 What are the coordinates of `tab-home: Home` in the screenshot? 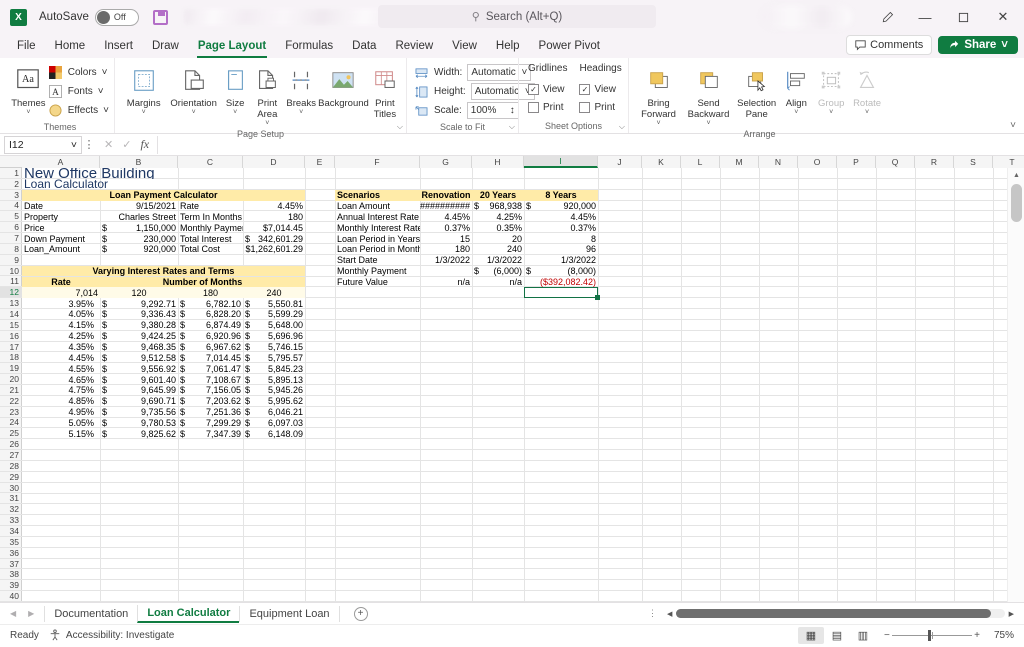 It's located at (70, 46).